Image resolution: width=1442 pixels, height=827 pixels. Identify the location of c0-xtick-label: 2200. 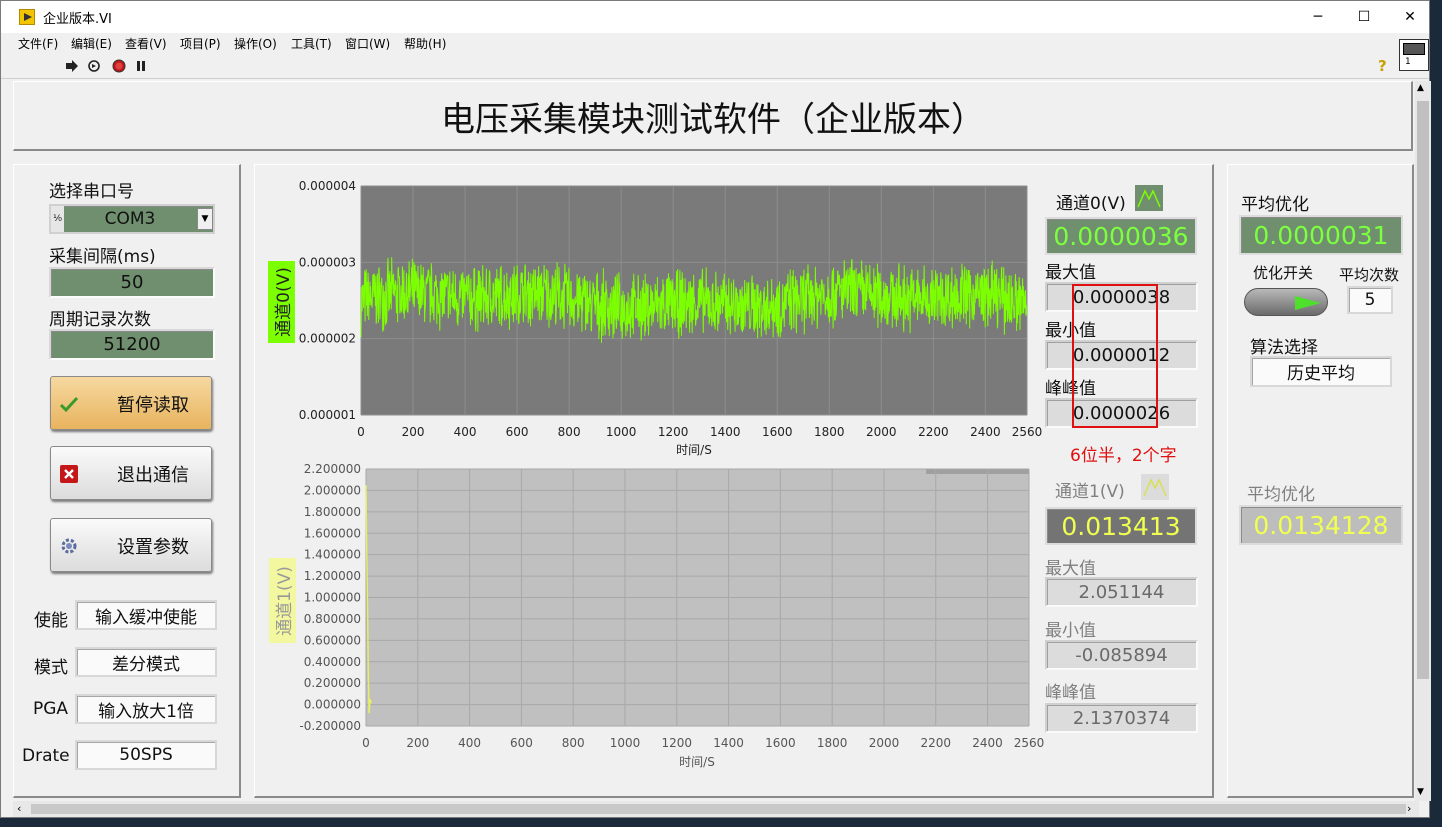
(933, 432).